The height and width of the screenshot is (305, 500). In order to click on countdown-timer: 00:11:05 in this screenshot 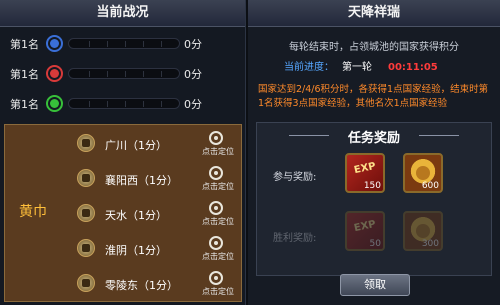, I will do `click(413, 67)`.